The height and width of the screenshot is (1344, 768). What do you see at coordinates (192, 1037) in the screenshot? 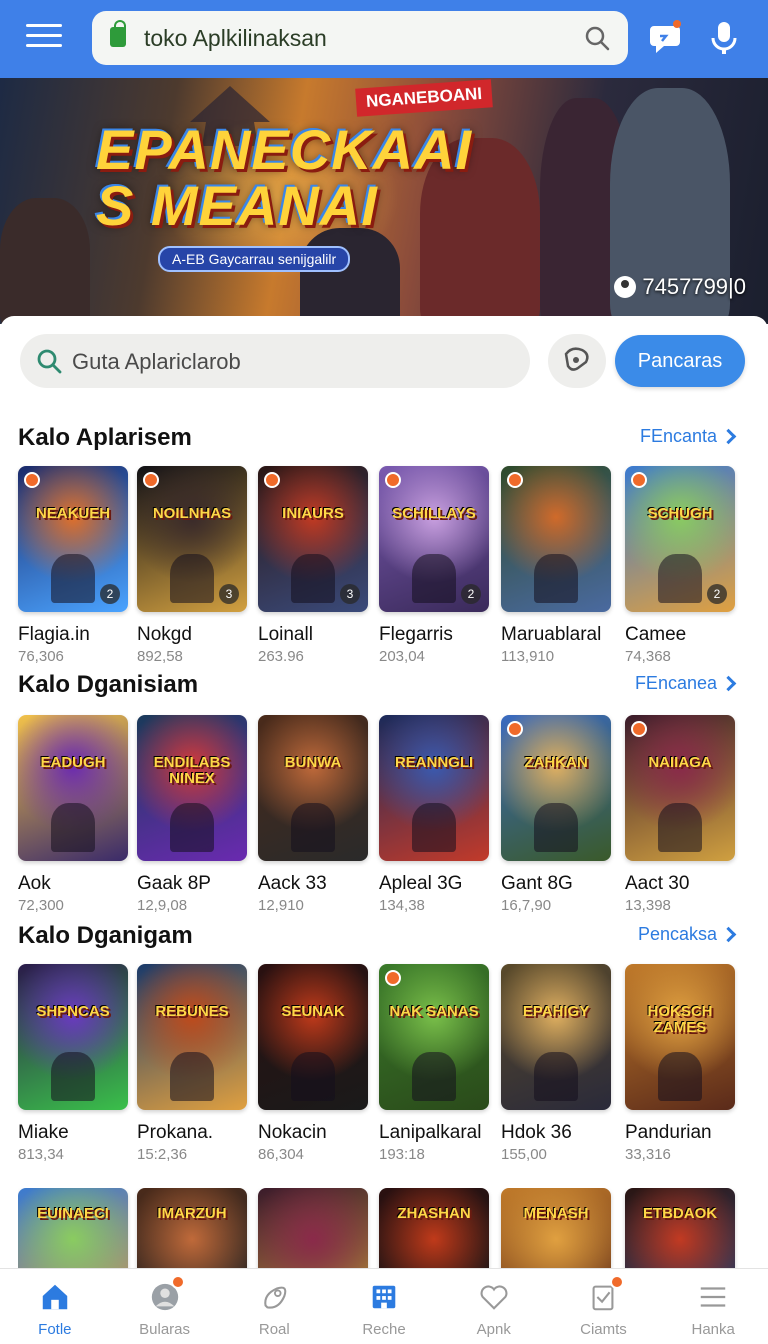
I see `app-thumbnail: REBUNES` at bounding box center [192, 1037].